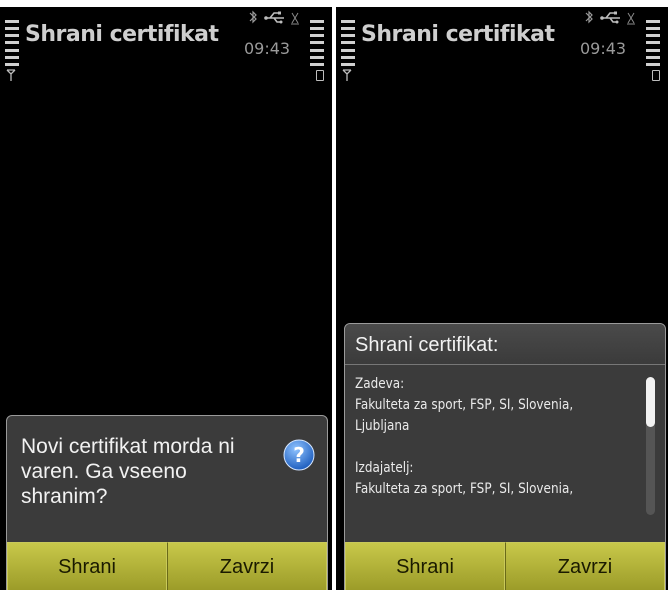 Image resolution: width=668 pixels, height=590 pixels. What do you see at coordinates (427, 345) in the screenshot?
I see `dialog-title: Shrani certifikat:` at bounding box center [427, 345].